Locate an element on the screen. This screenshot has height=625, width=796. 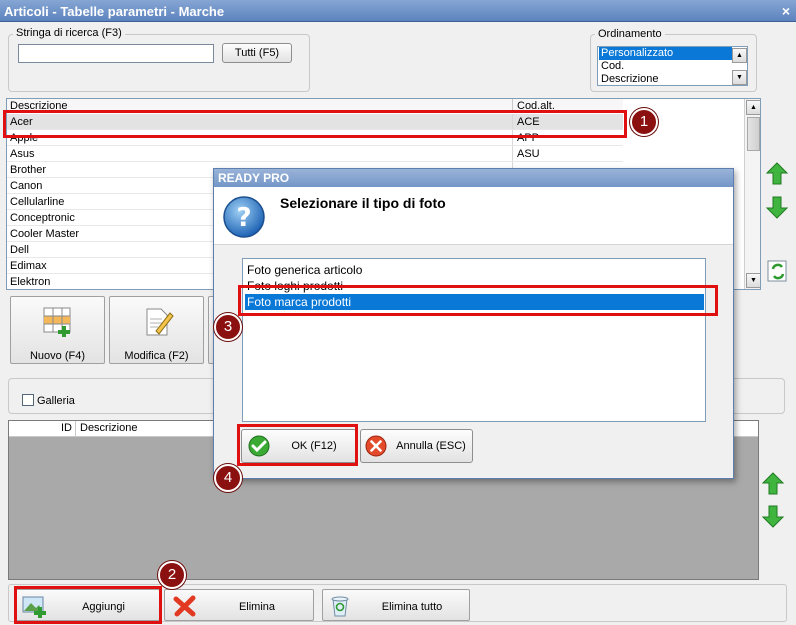
dialog-heading: Selezionare il tipo di foto is located at coordinates (363, 203).